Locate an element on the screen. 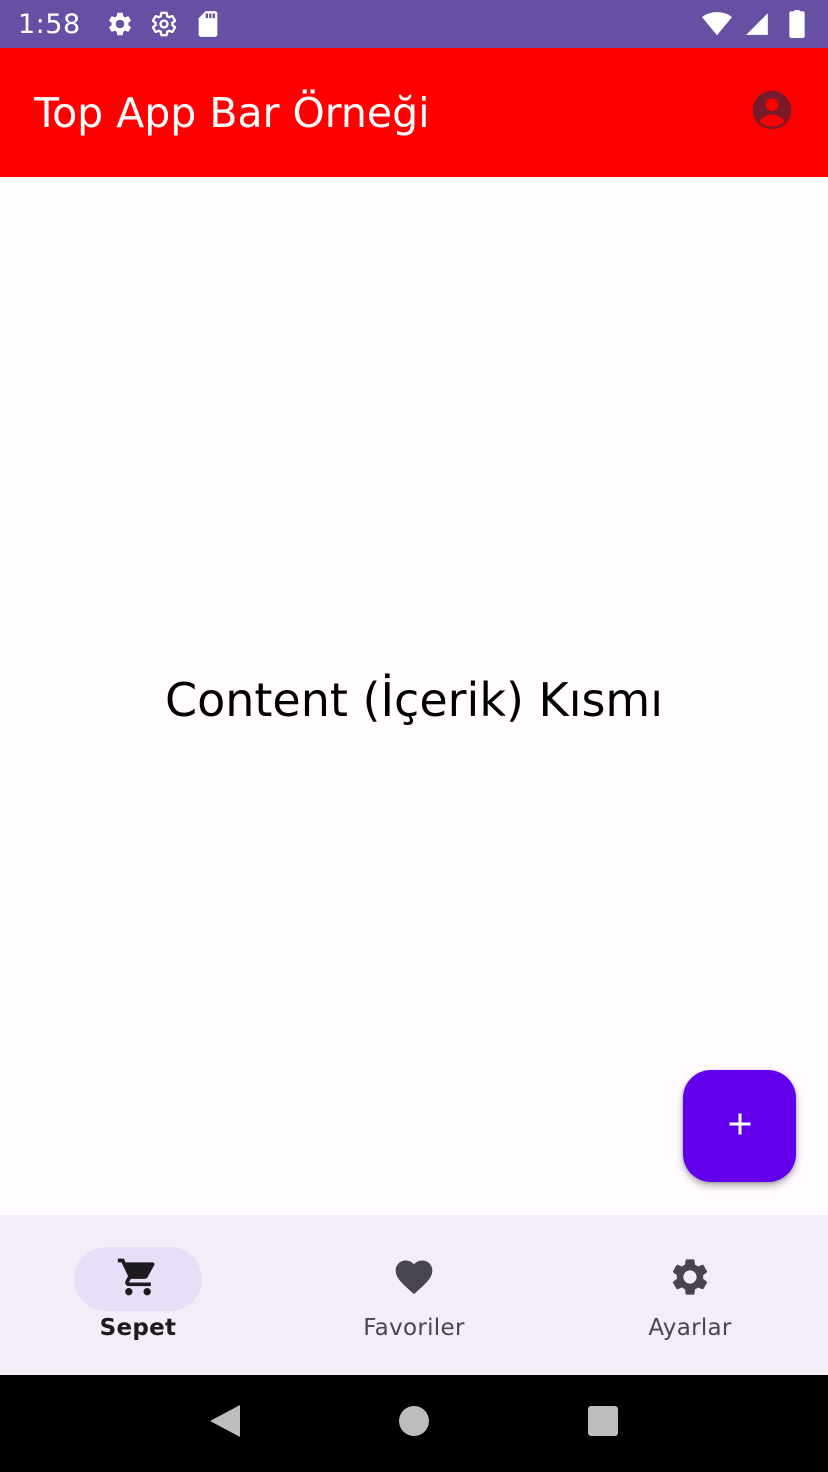  status-notification-icons is located at coordinates (164, 24).